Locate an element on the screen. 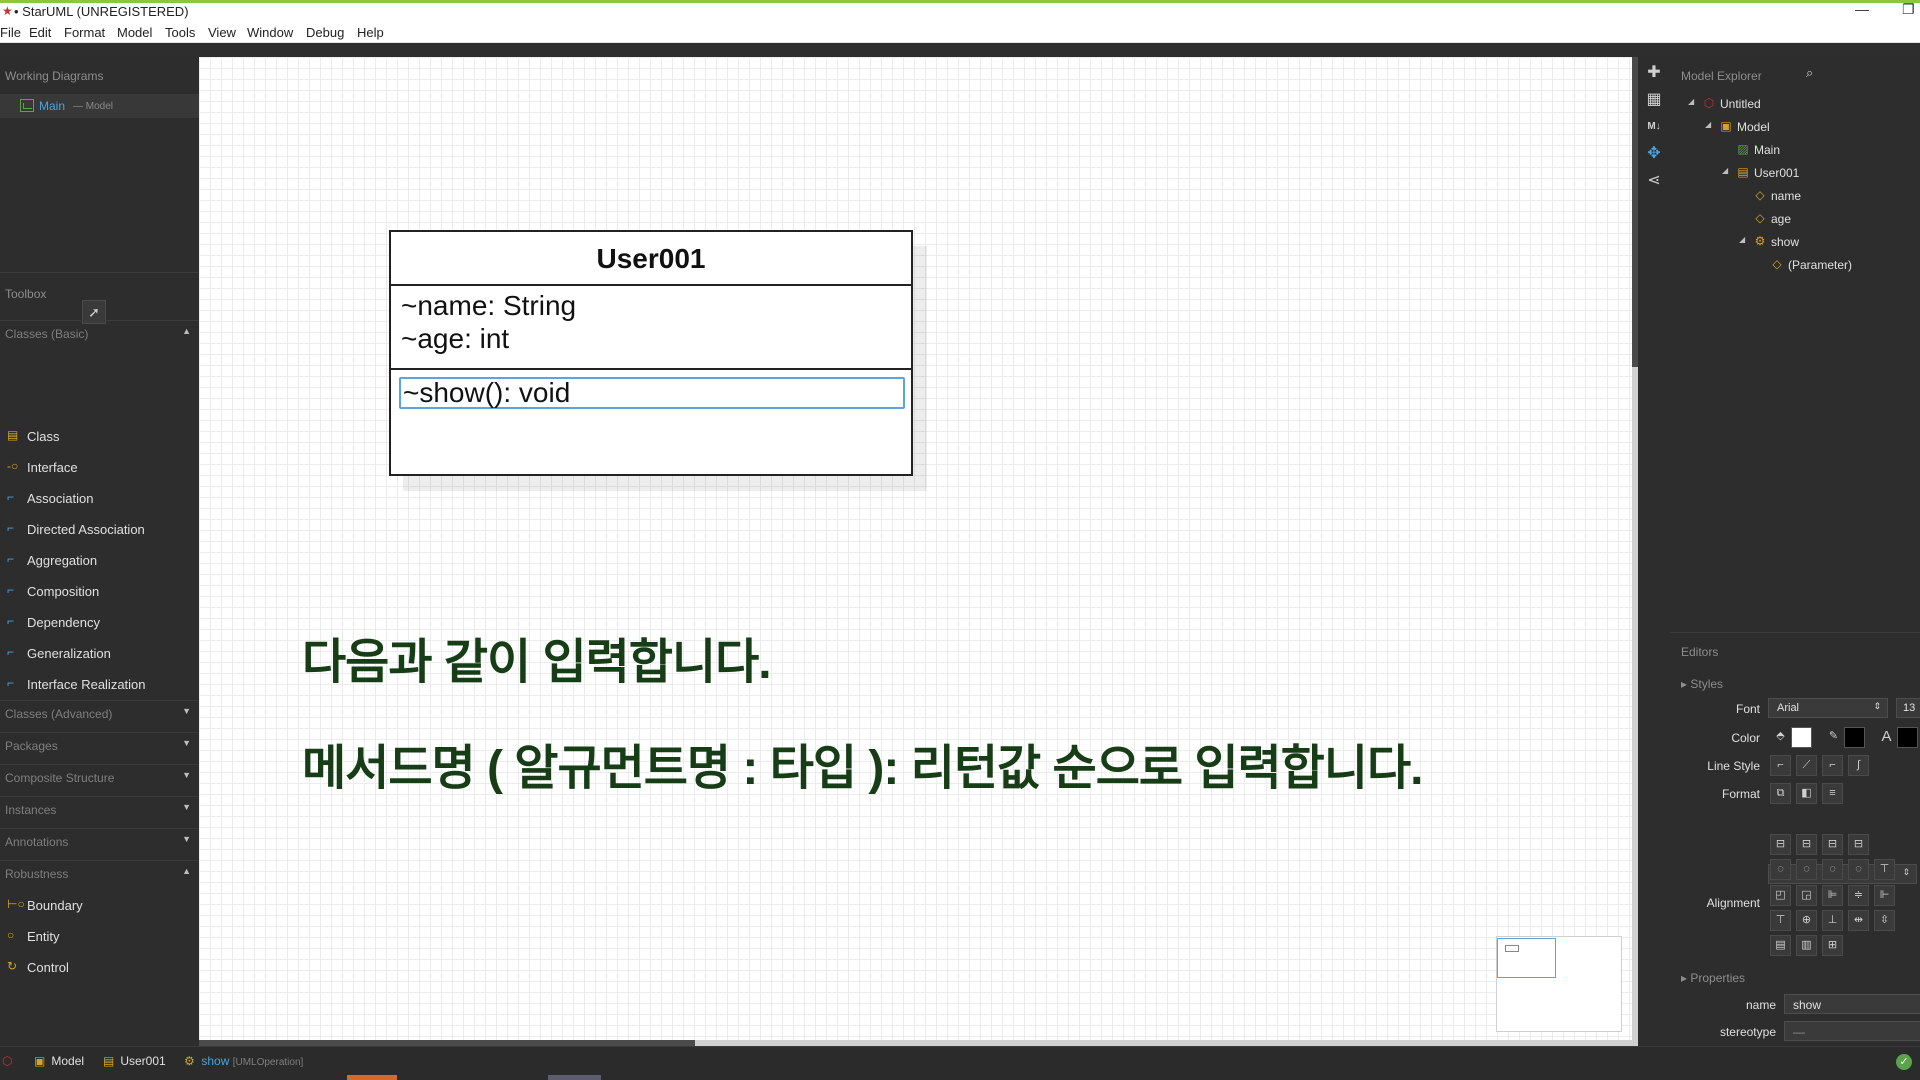 This screenshot has height=1080, width=1920. tool-class: ▤ Class is located at coordinates (99, 436).